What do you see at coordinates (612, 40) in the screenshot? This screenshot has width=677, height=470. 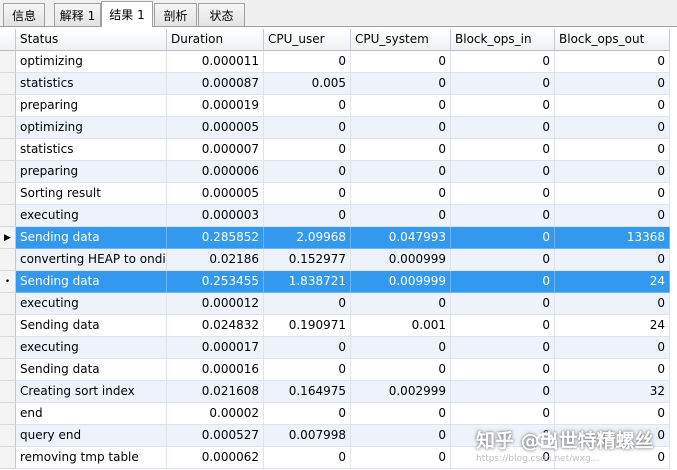 I see `column-header-block-ops-out: Block_ops_out` at bounding box center [612, 40].